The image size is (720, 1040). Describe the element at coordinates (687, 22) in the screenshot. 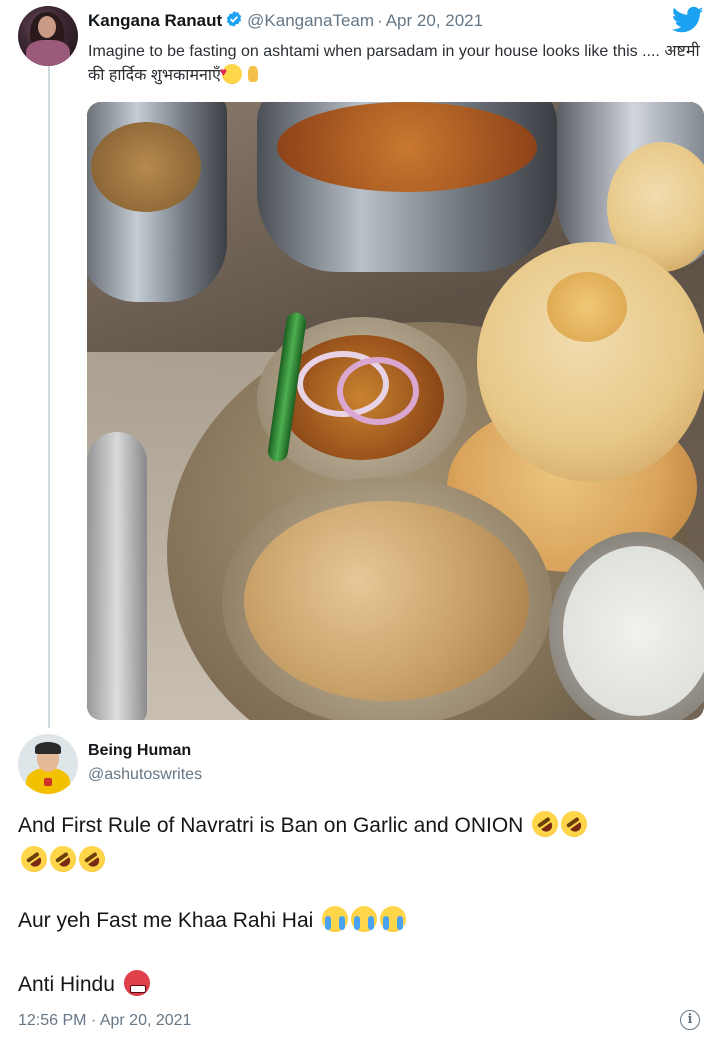

I see `twitter-bird-icon` at that location.